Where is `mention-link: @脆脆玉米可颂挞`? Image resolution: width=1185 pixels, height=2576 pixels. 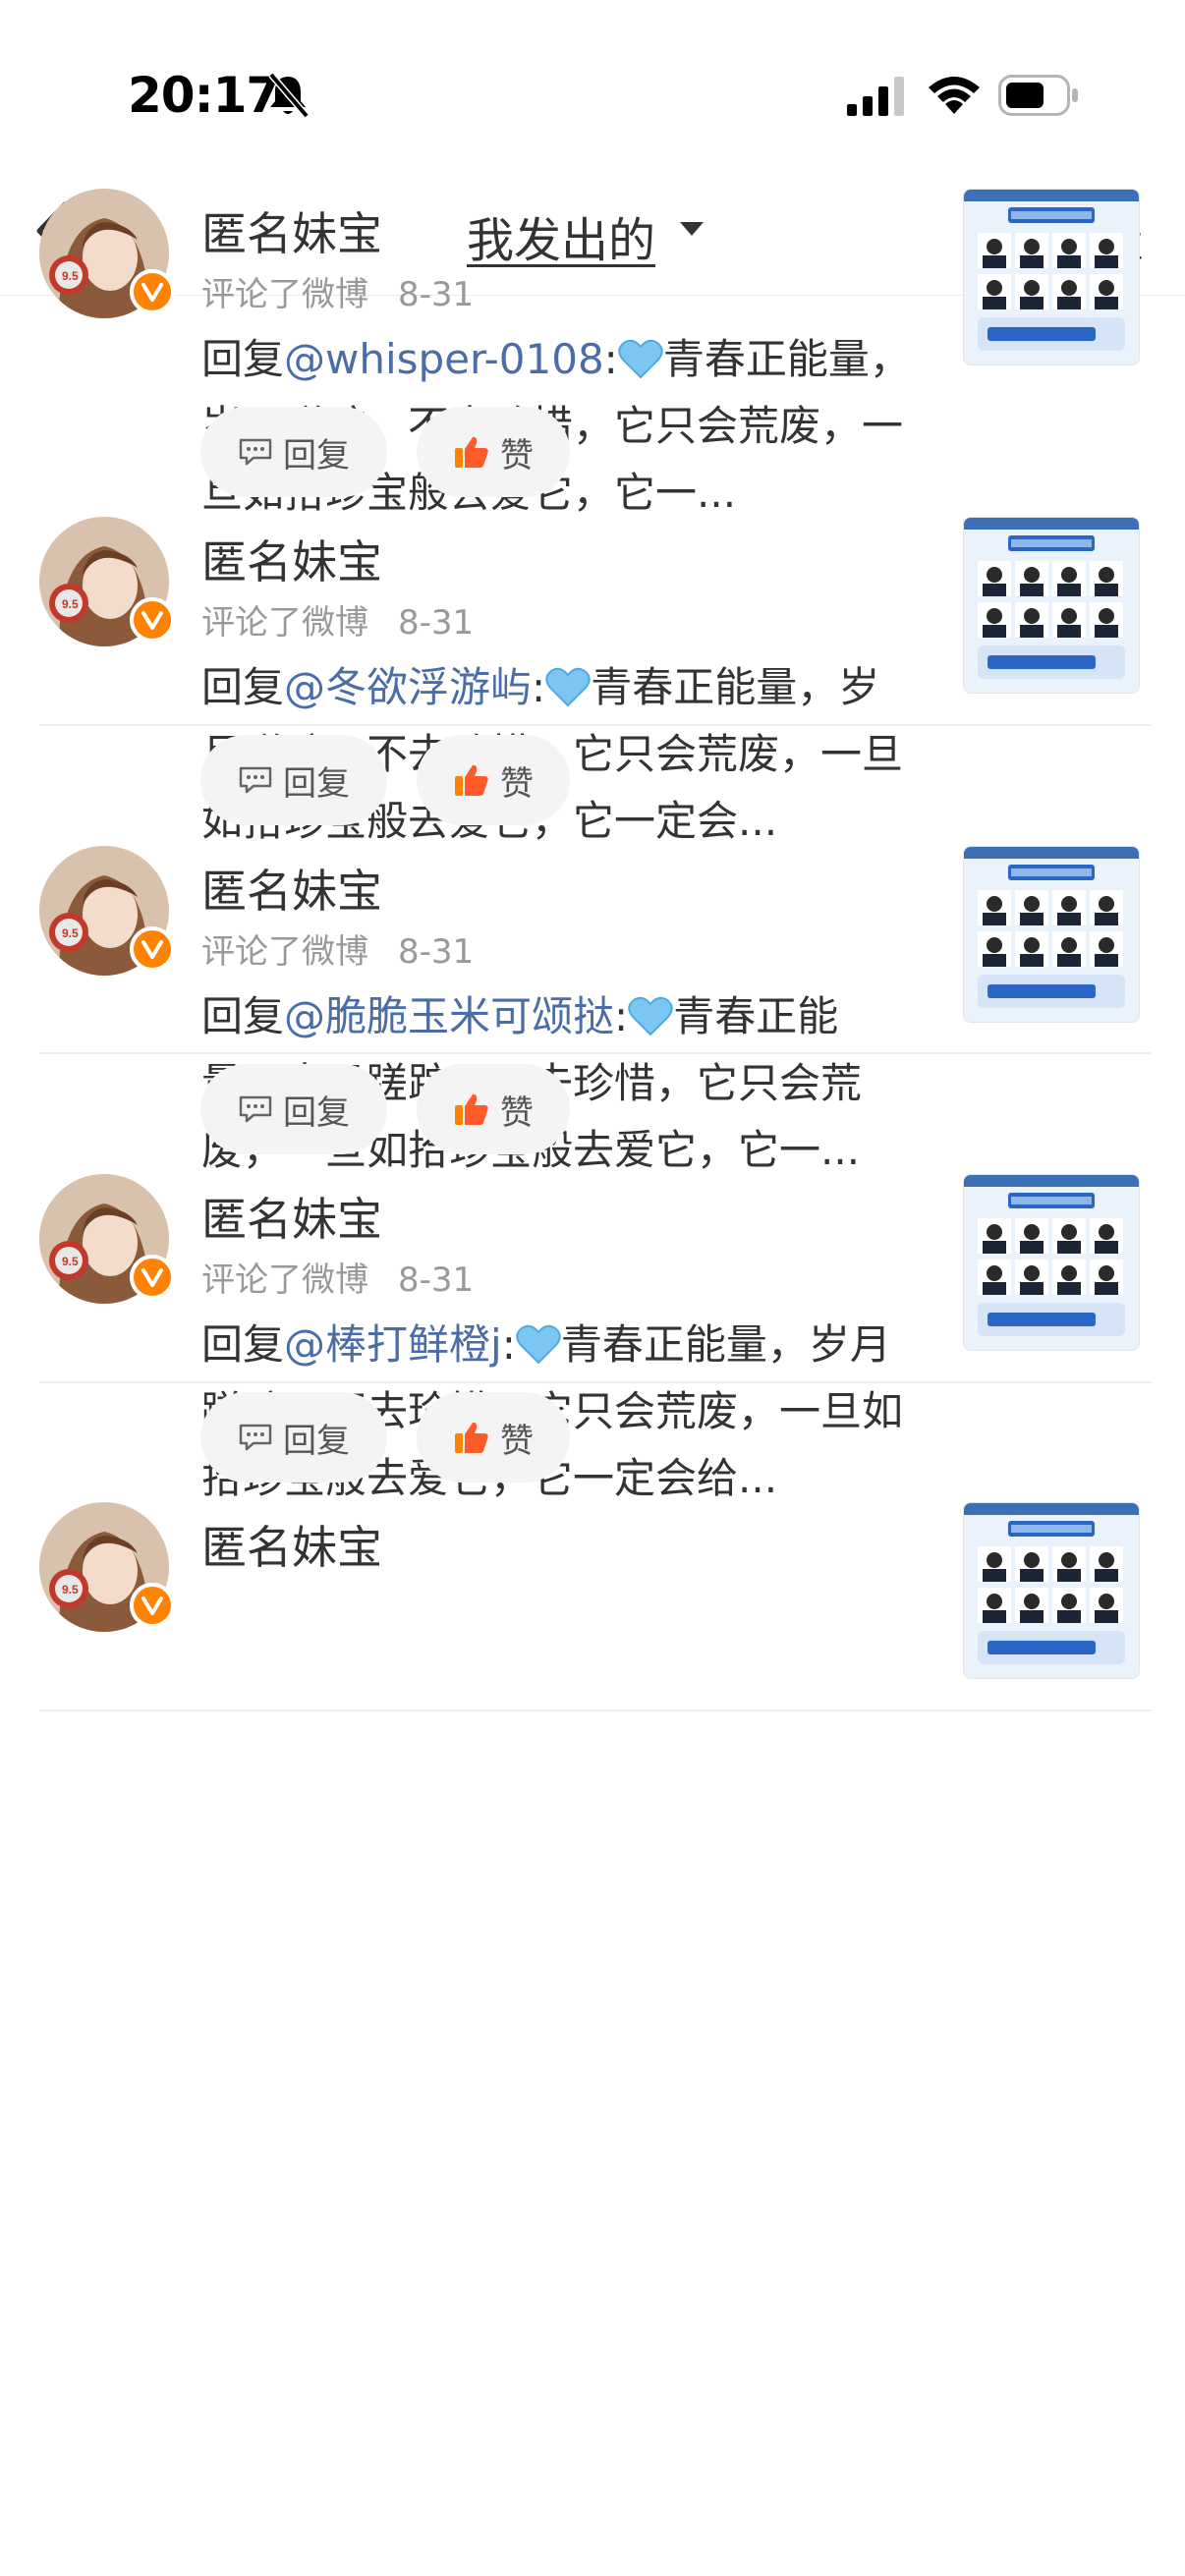 mention-link: @脆脆玉米可颂挞 is located at coordinates (449, 1016).